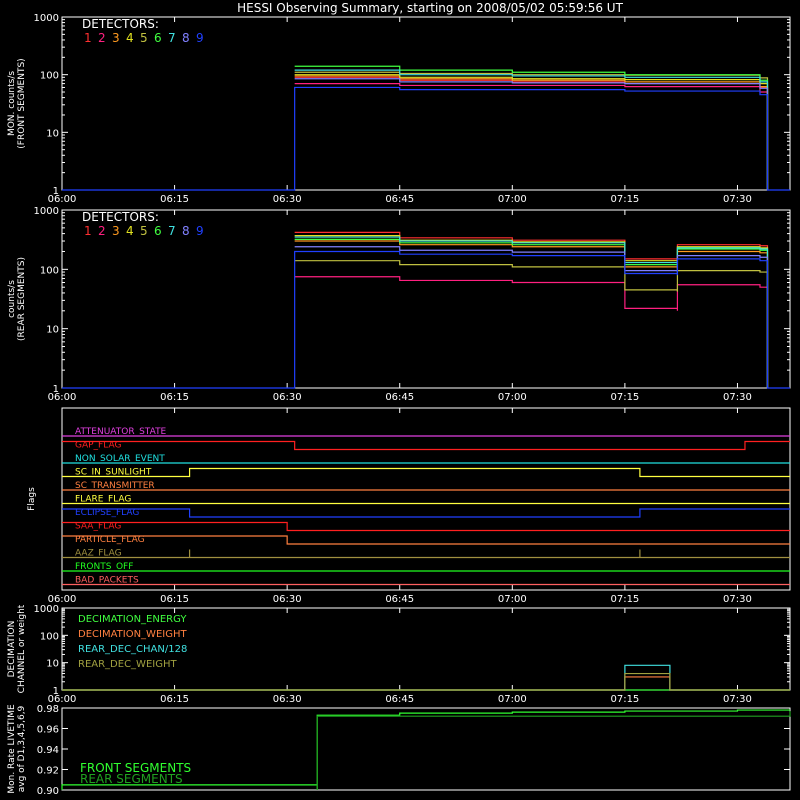 The image size is (800, 800). I want to click on decimation-legend-item: DECIMATION_WEIGHT, so click(132, 634).